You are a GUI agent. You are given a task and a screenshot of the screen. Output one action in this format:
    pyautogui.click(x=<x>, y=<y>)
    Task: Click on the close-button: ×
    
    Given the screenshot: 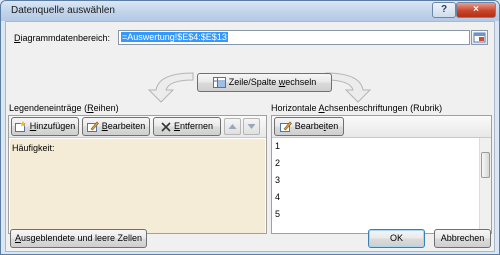 What is the action you would take?
    pyautogui.click(x=476, y=10)
    